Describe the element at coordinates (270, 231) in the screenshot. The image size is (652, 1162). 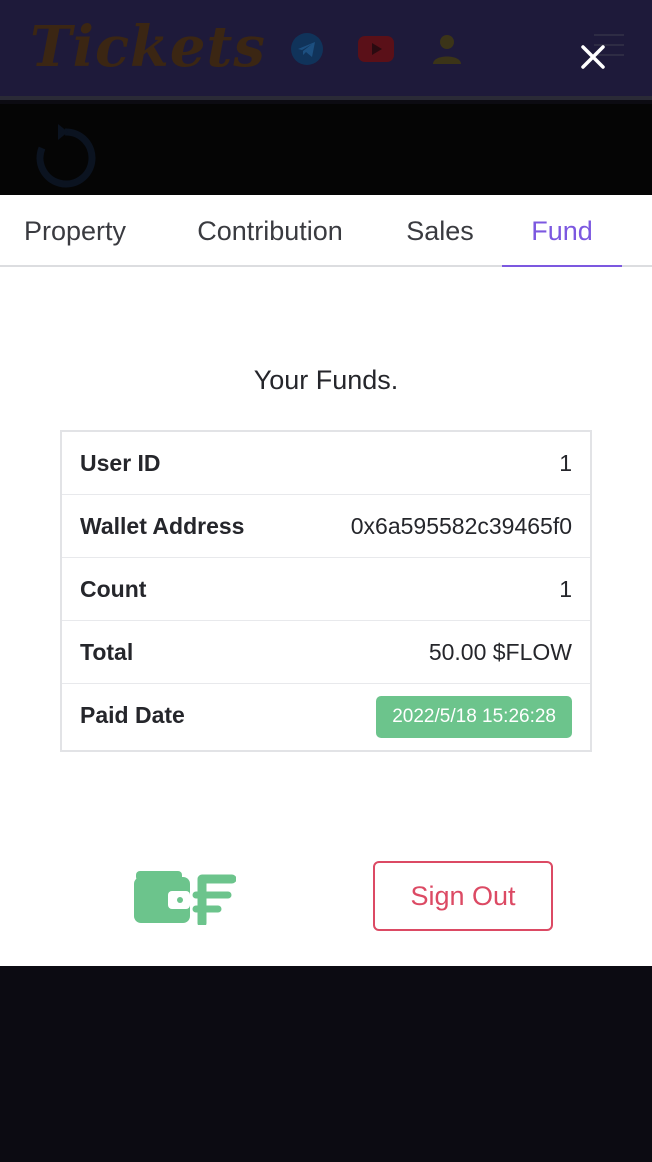
I see `tab-contribution: Contribution` at that location.